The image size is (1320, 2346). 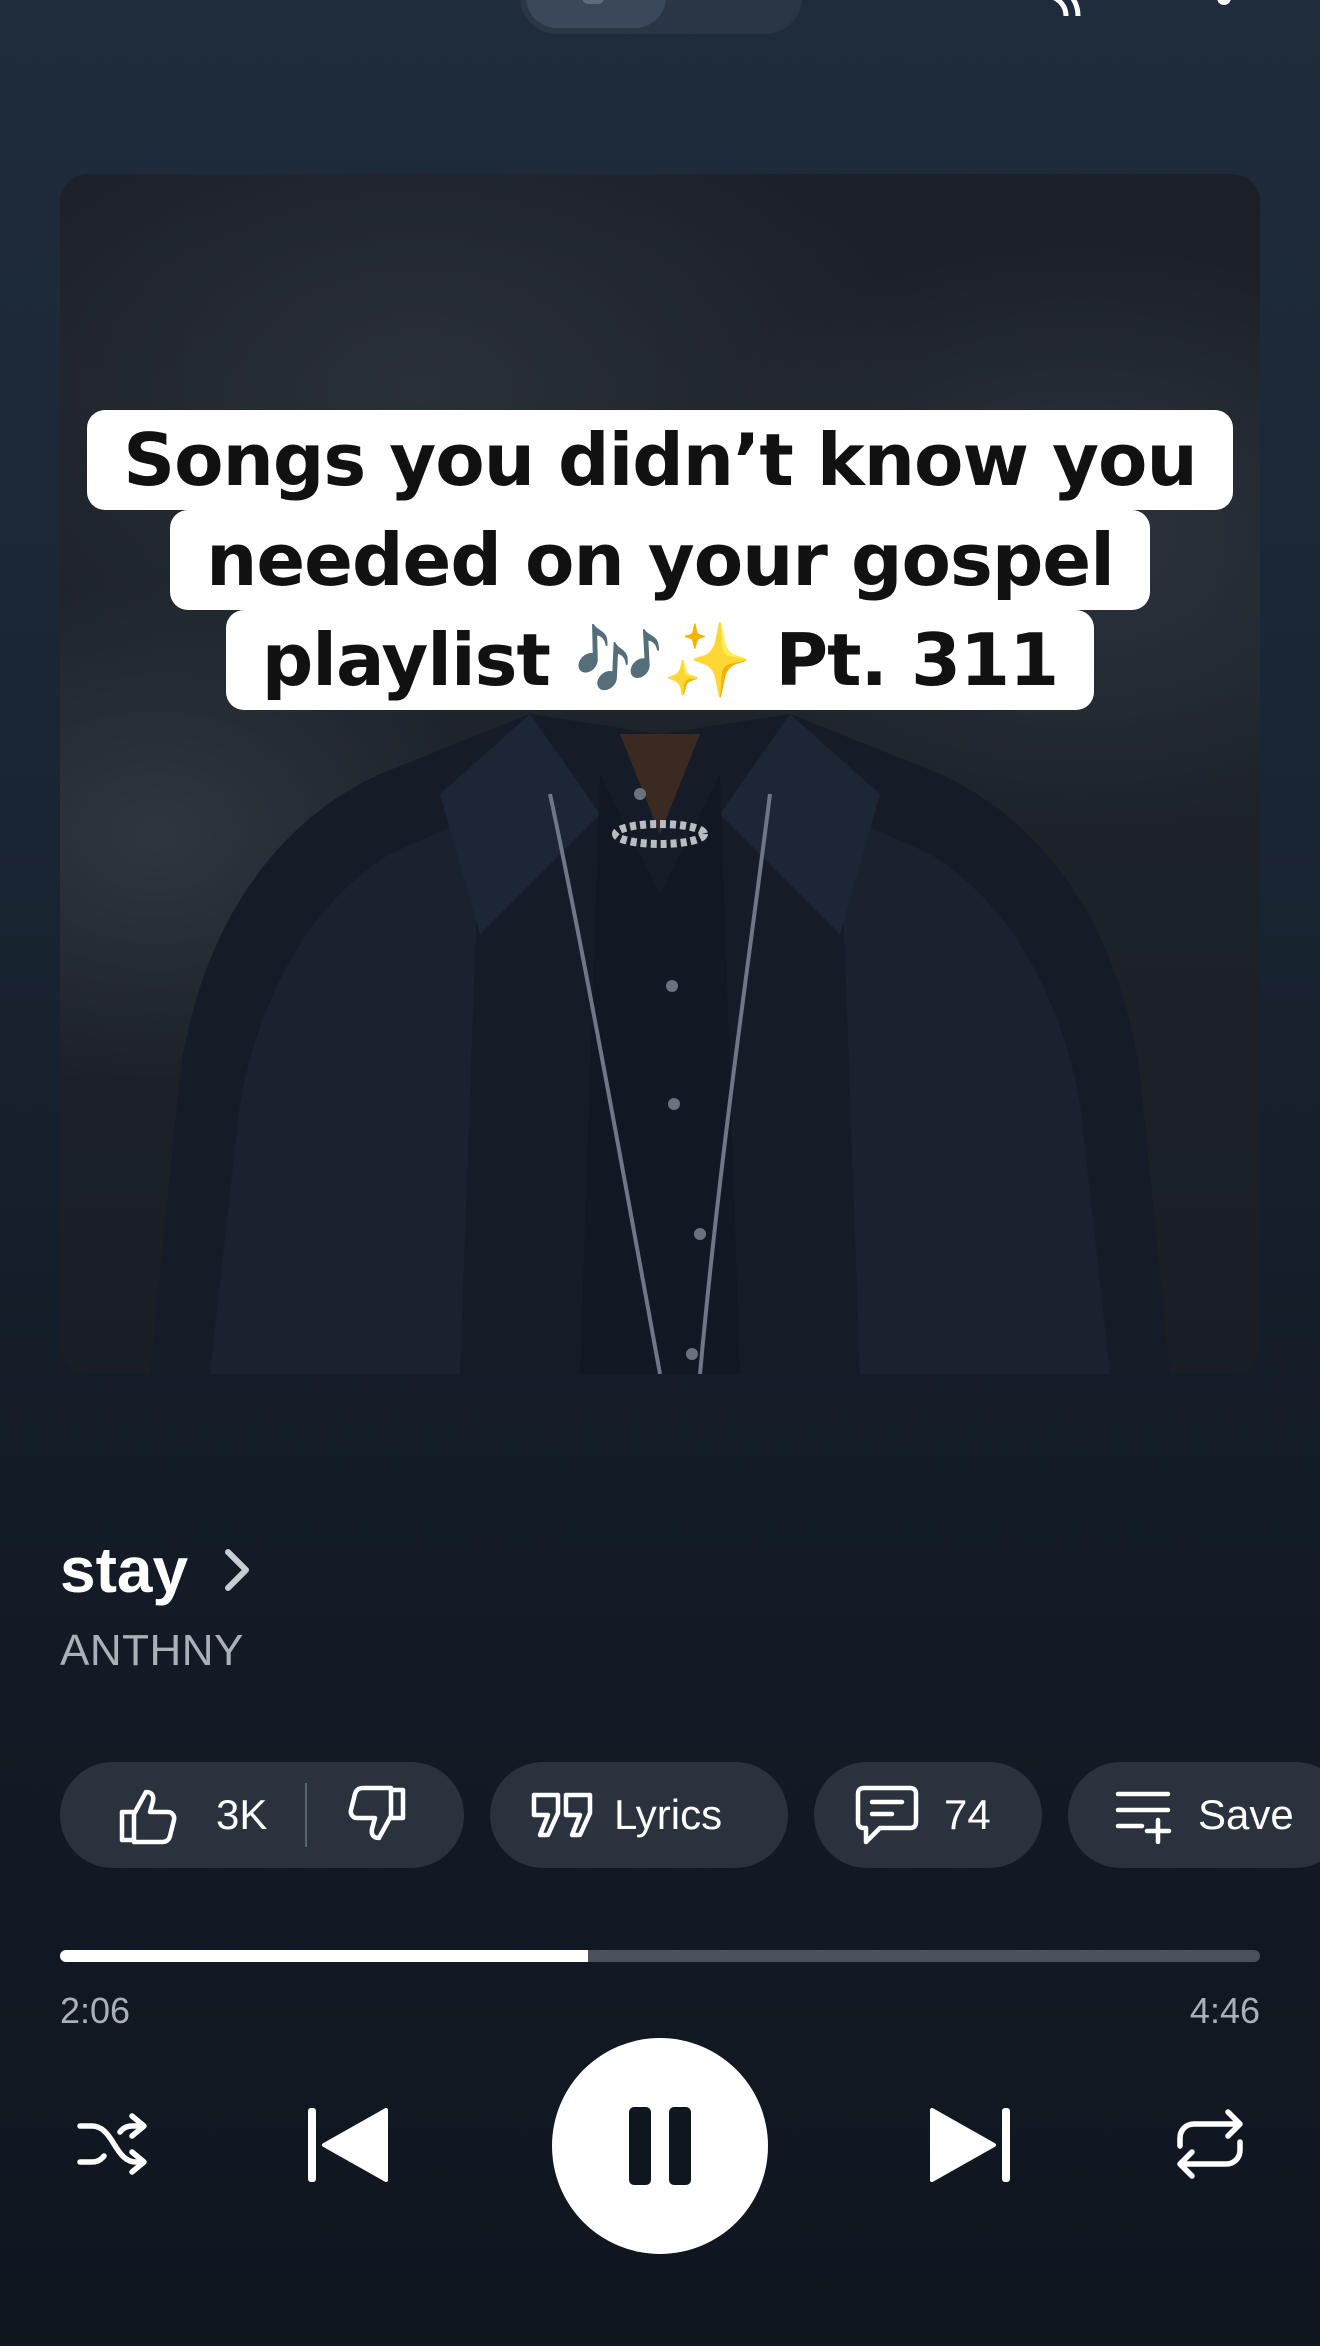 I want to click on lyrics-button: Lyrics, so click(x=639, y=1815).